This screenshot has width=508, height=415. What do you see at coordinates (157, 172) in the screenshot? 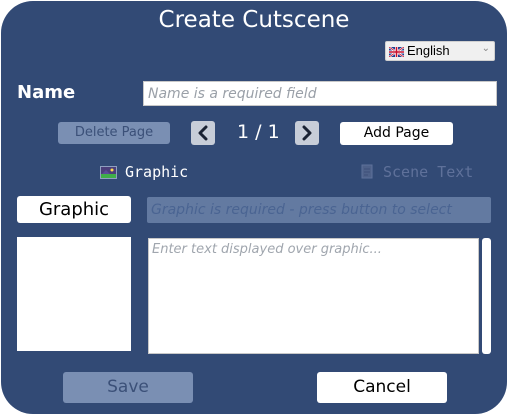
I see `graphic-toggle-label: Graphic` at bounding box center [157, 172].